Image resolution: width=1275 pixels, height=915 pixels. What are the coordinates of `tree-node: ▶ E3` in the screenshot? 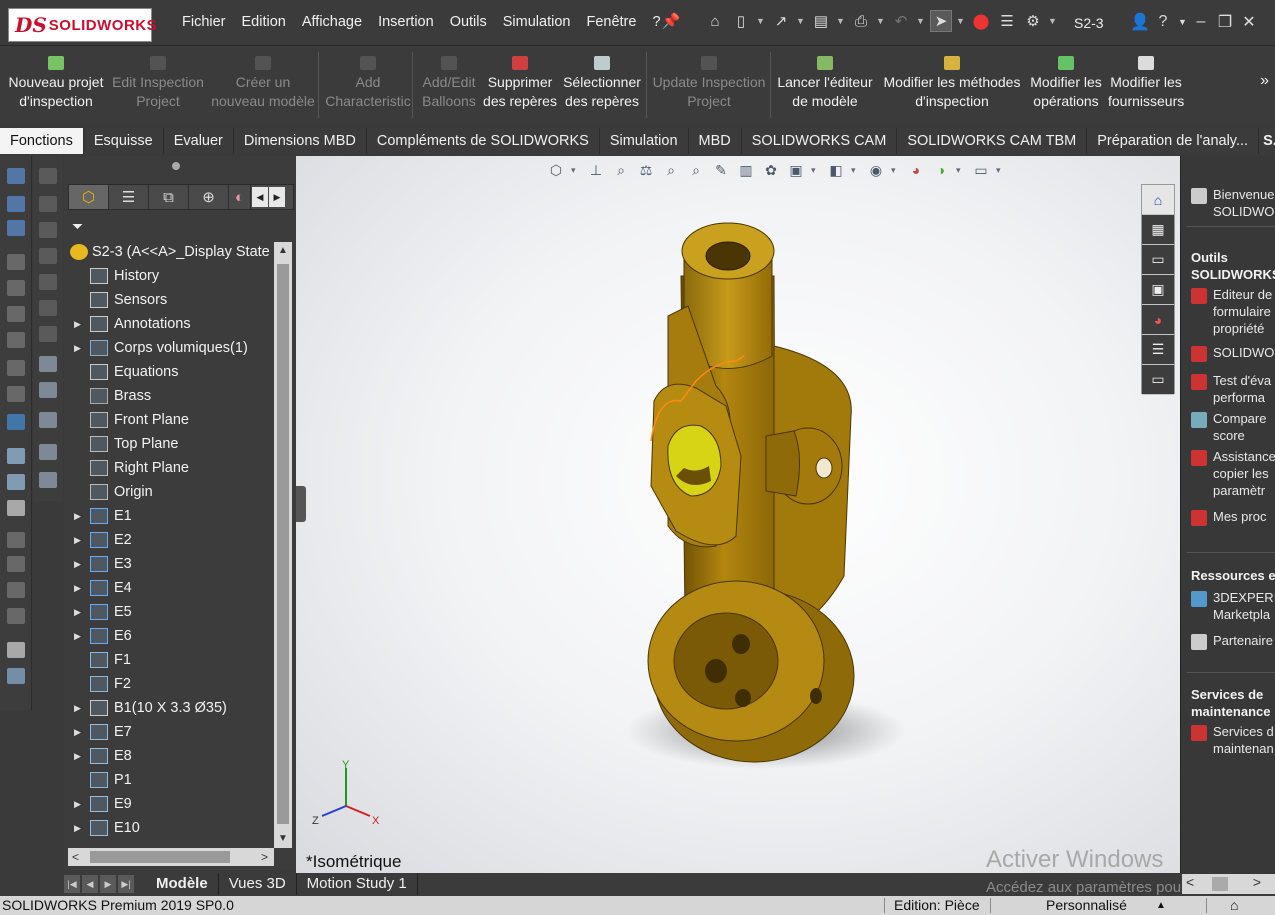 It's located at (171, 564).